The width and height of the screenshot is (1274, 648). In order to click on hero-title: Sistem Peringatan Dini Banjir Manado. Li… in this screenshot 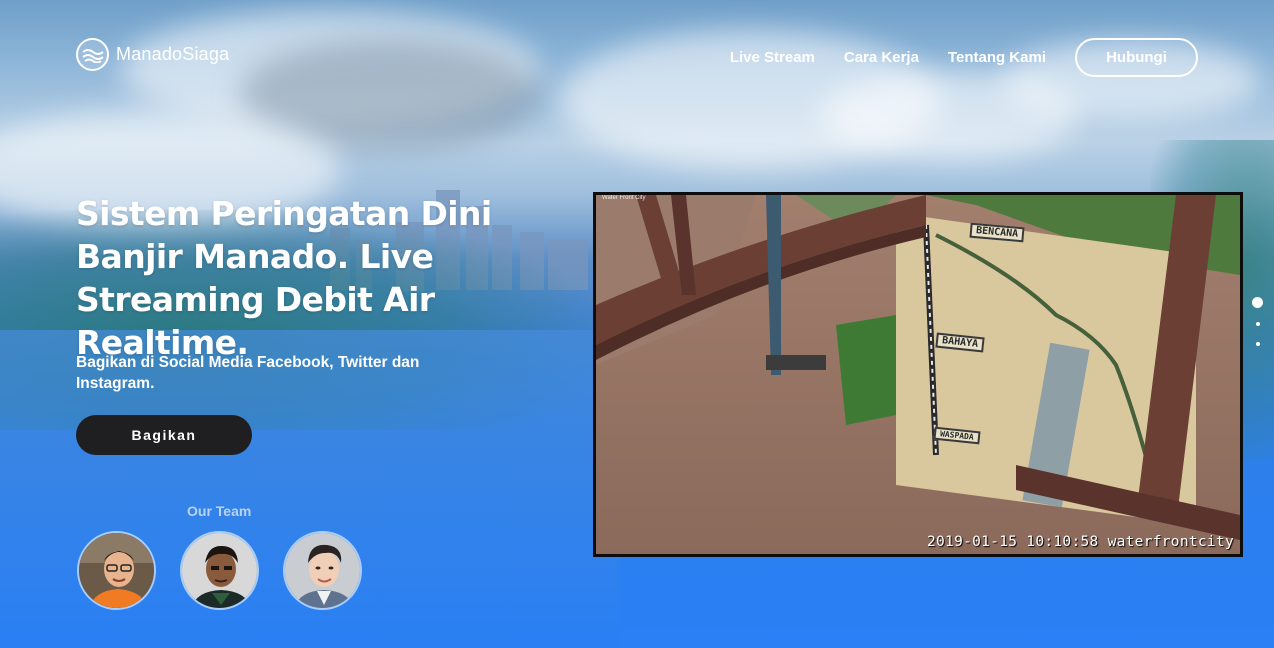, I will do `click(284, 278)`.